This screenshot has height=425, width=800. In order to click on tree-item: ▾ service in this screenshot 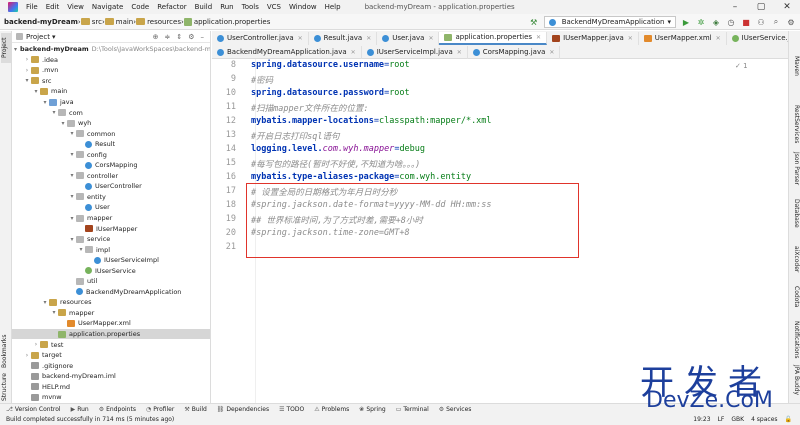, I will do `click(111, 239)`.